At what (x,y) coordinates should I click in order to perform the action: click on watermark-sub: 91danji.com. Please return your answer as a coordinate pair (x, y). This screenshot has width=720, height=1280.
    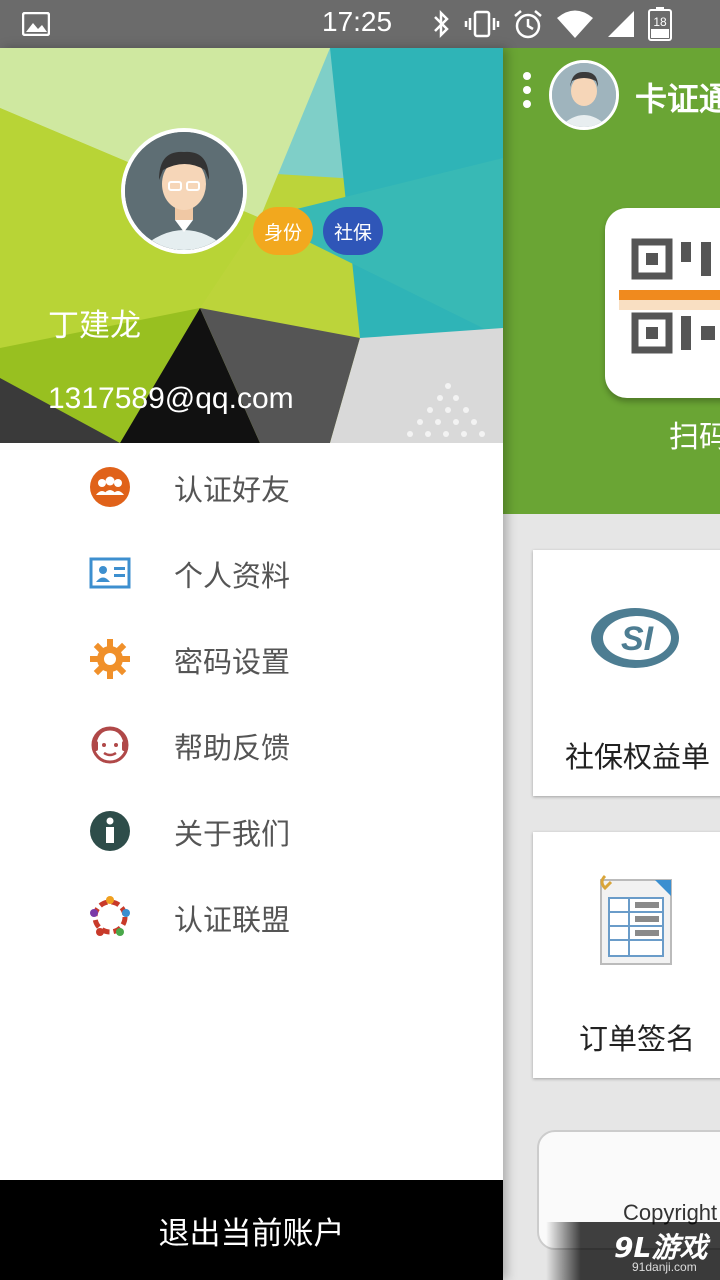
    Looking at the image, I should click on (664, 1267).